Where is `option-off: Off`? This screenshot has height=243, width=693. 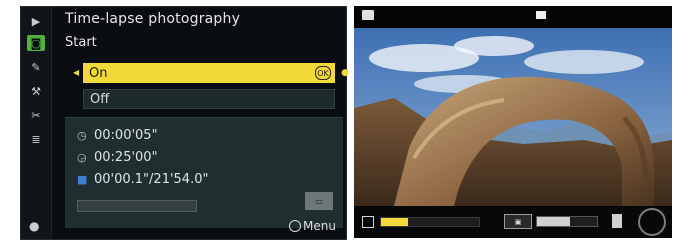
option-off: Off is located at coordinates (209, 99).